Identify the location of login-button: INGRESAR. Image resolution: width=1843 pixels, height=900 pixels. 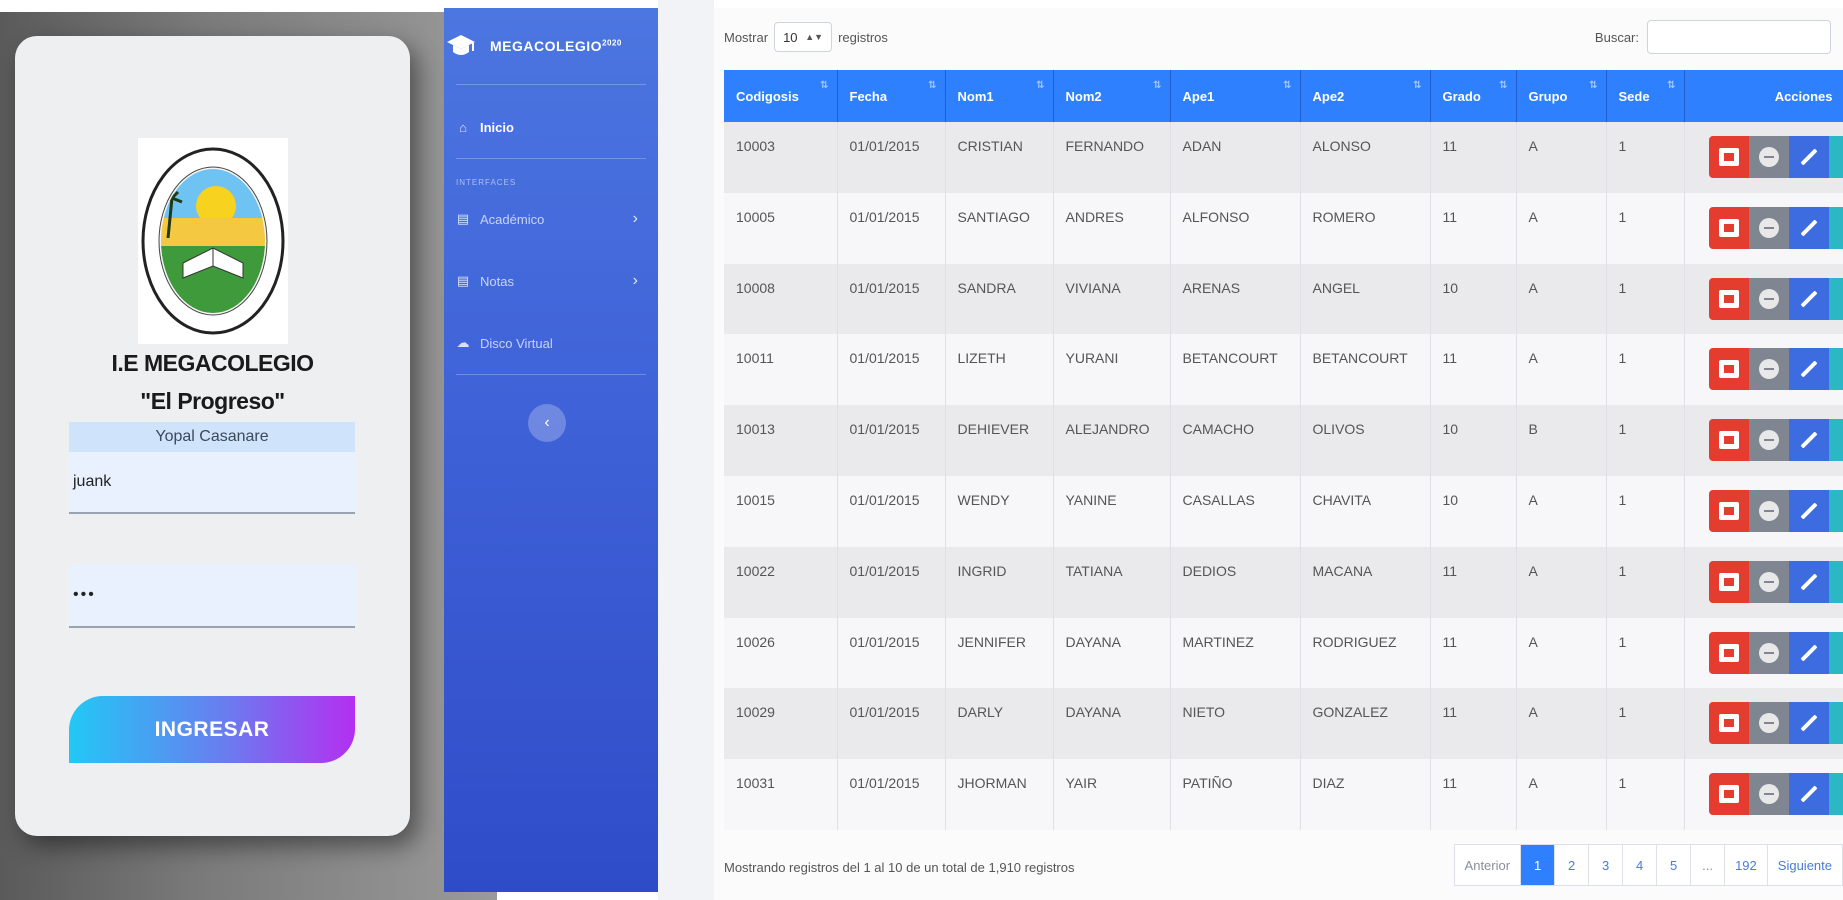
(212, 729).